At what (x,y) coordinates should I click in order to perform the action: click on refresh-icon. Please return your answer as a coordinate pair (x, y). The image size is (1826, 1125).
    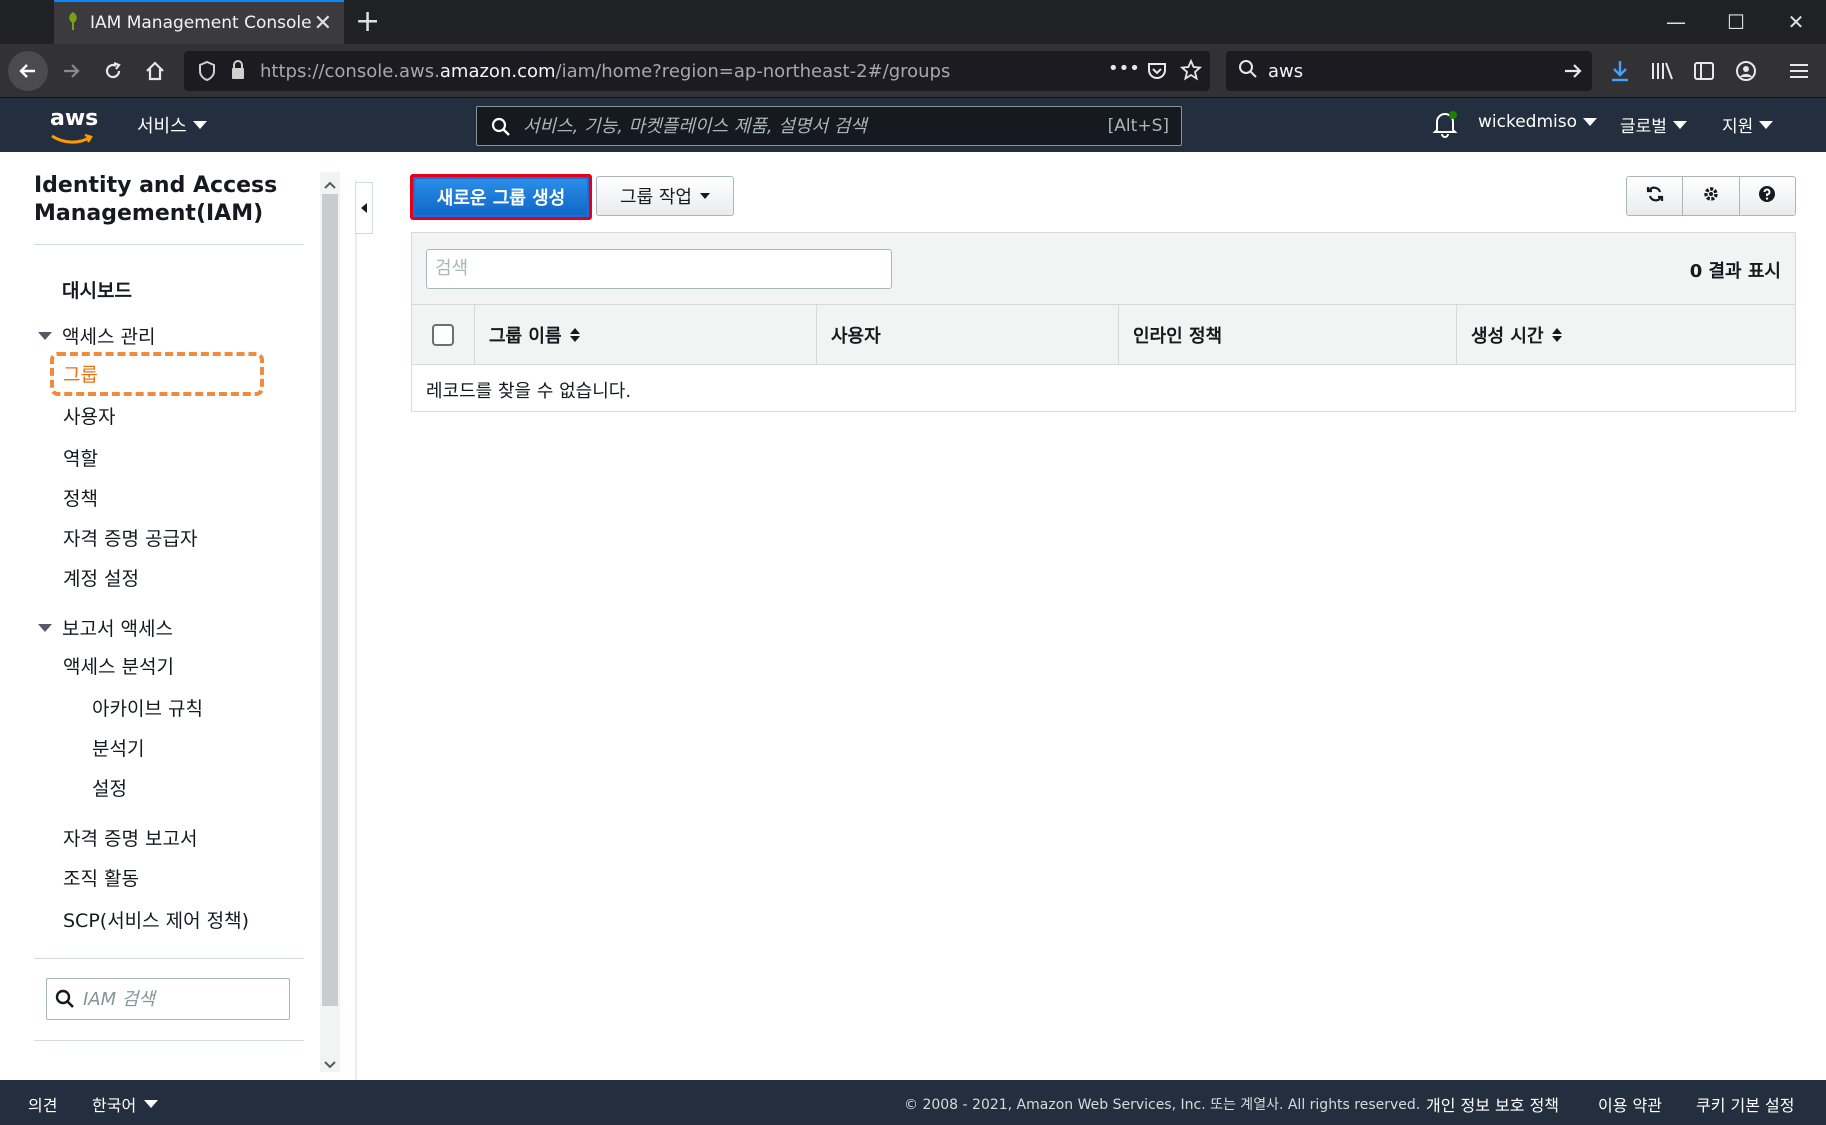
    Looking at the image, I should click on (1655, 196).